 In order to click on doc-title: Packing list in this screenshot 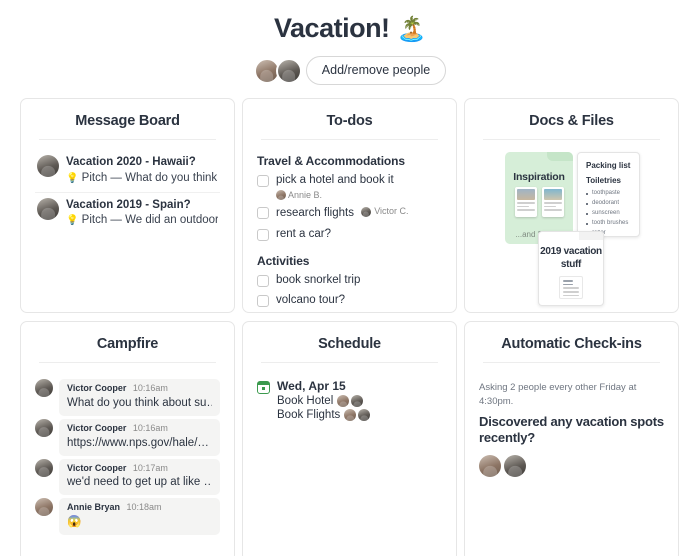, I will do `click(608, 166)`.